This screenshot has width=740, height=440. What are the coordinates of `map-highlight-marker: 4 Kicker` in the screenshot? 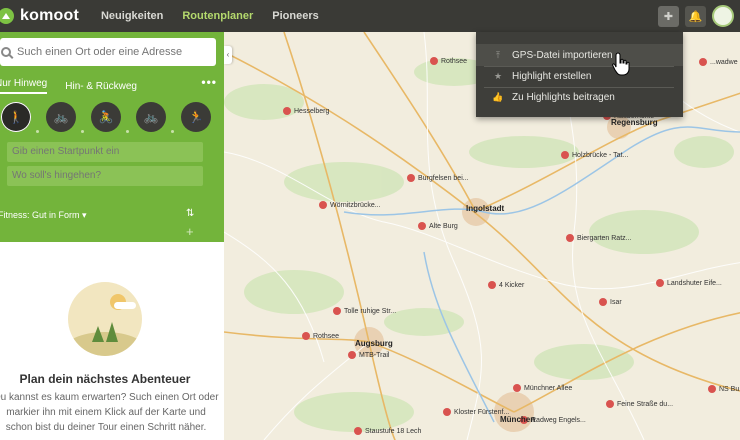 It's located at (506, 285).